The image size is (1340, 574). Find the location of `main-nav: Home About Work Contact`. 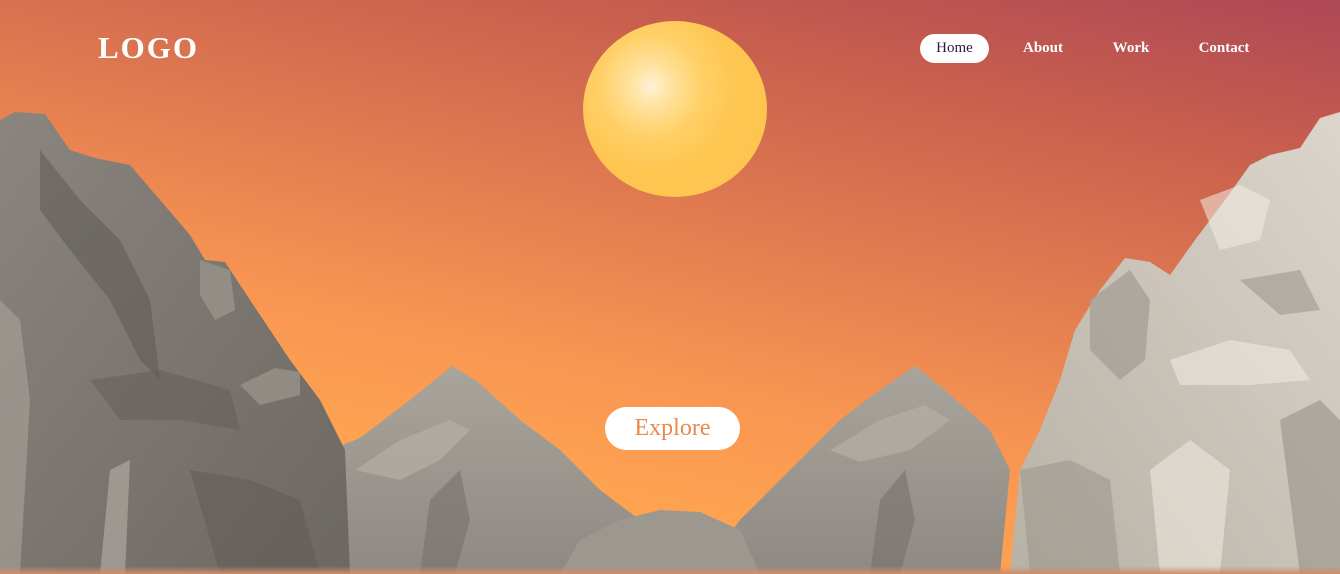

main-nav: Home About Work Contact is located at coordinates (1130, 49).